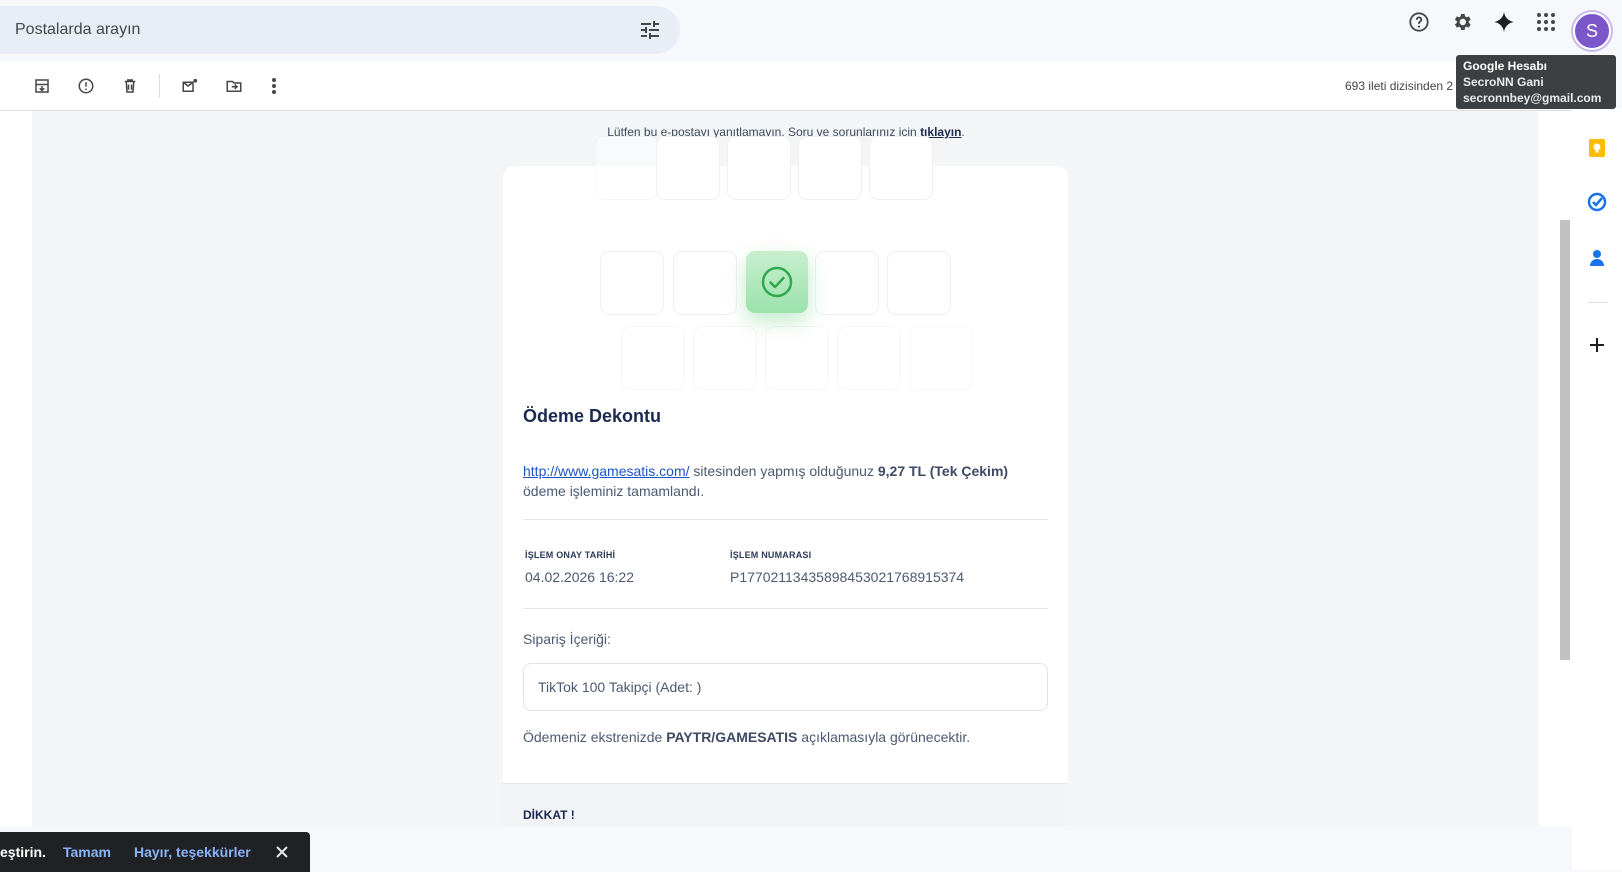  What do you see at coordinates (614, 491) in the screenshot?
I see `summary-end: ödeme işleminiz tamamlandı.` at bounding box center [614, 491].